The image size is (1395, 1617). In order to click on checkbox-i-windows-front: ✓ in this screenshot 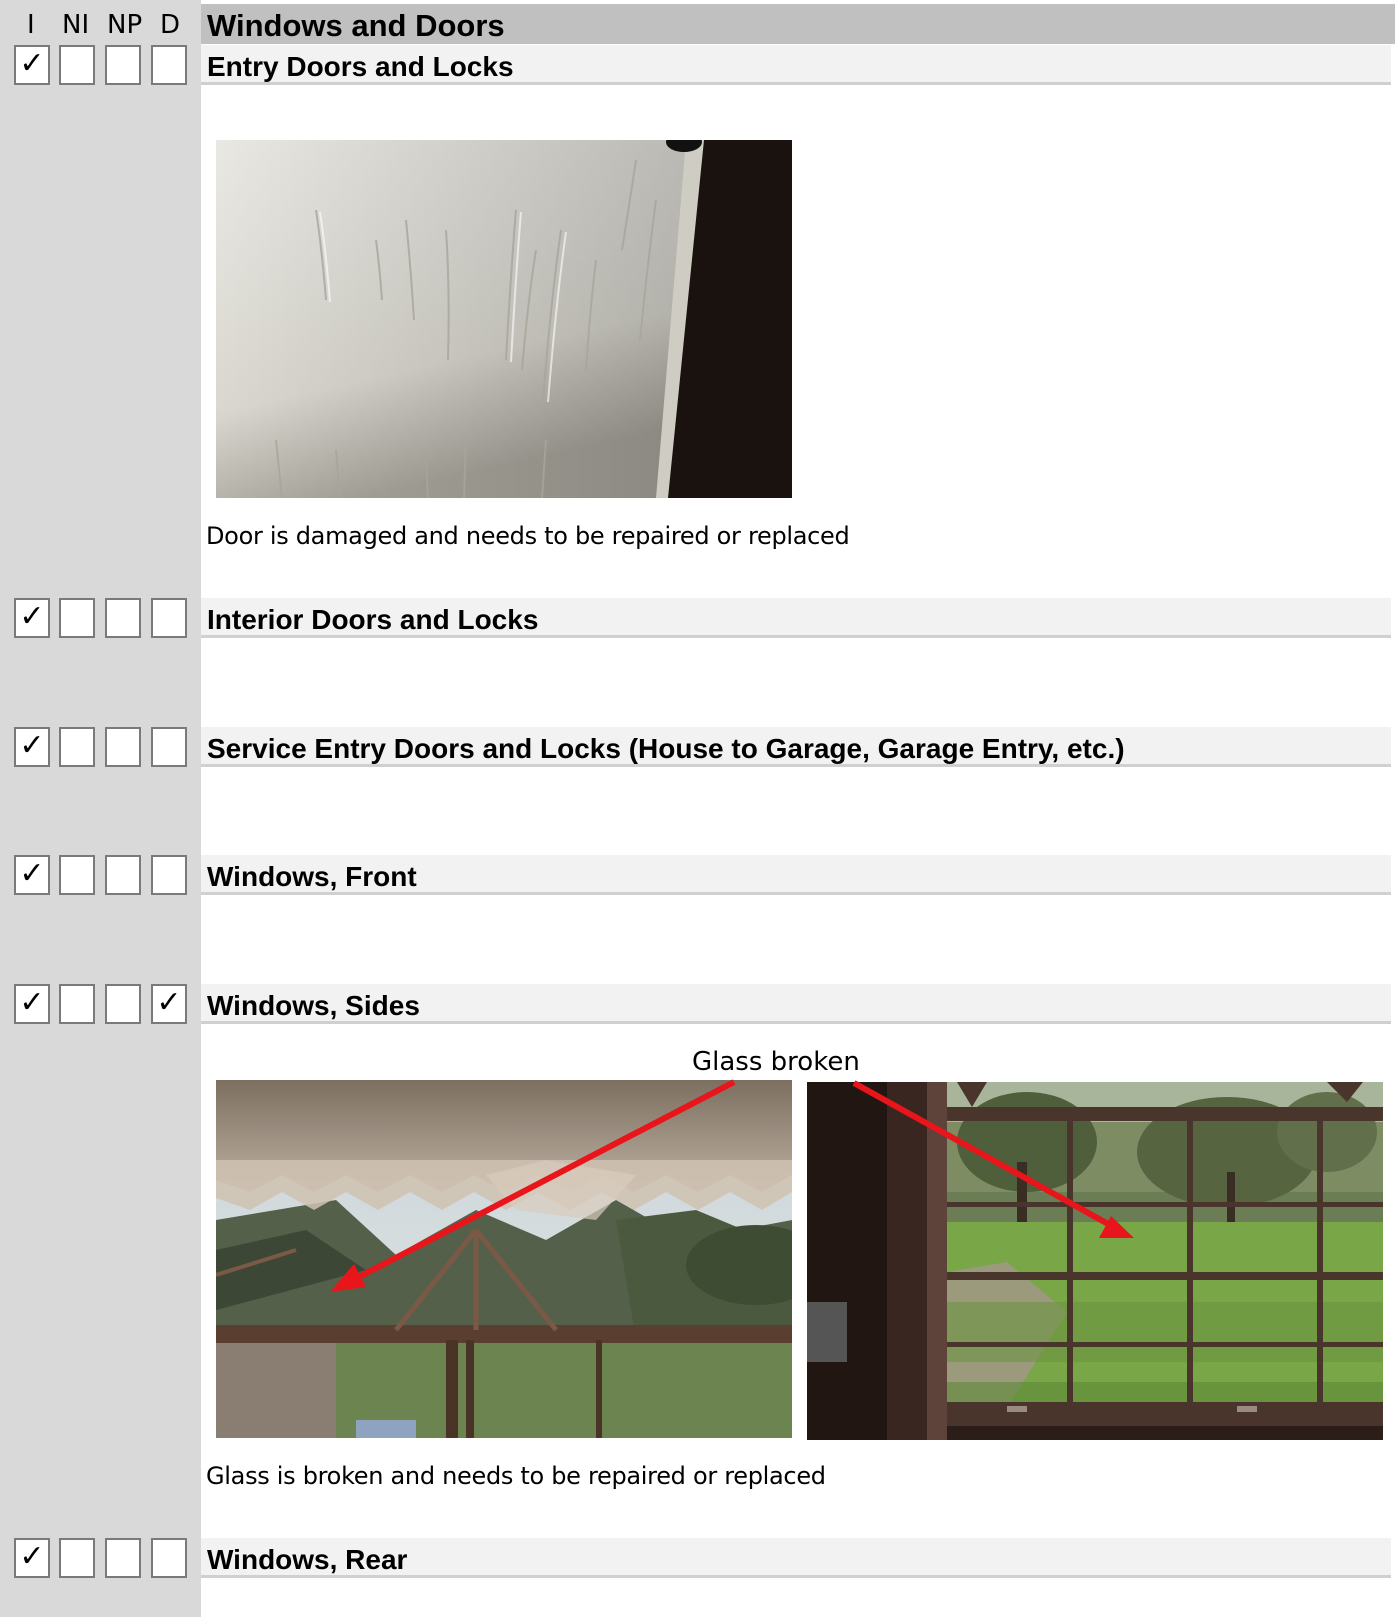, I will do `click(32, 875)`.